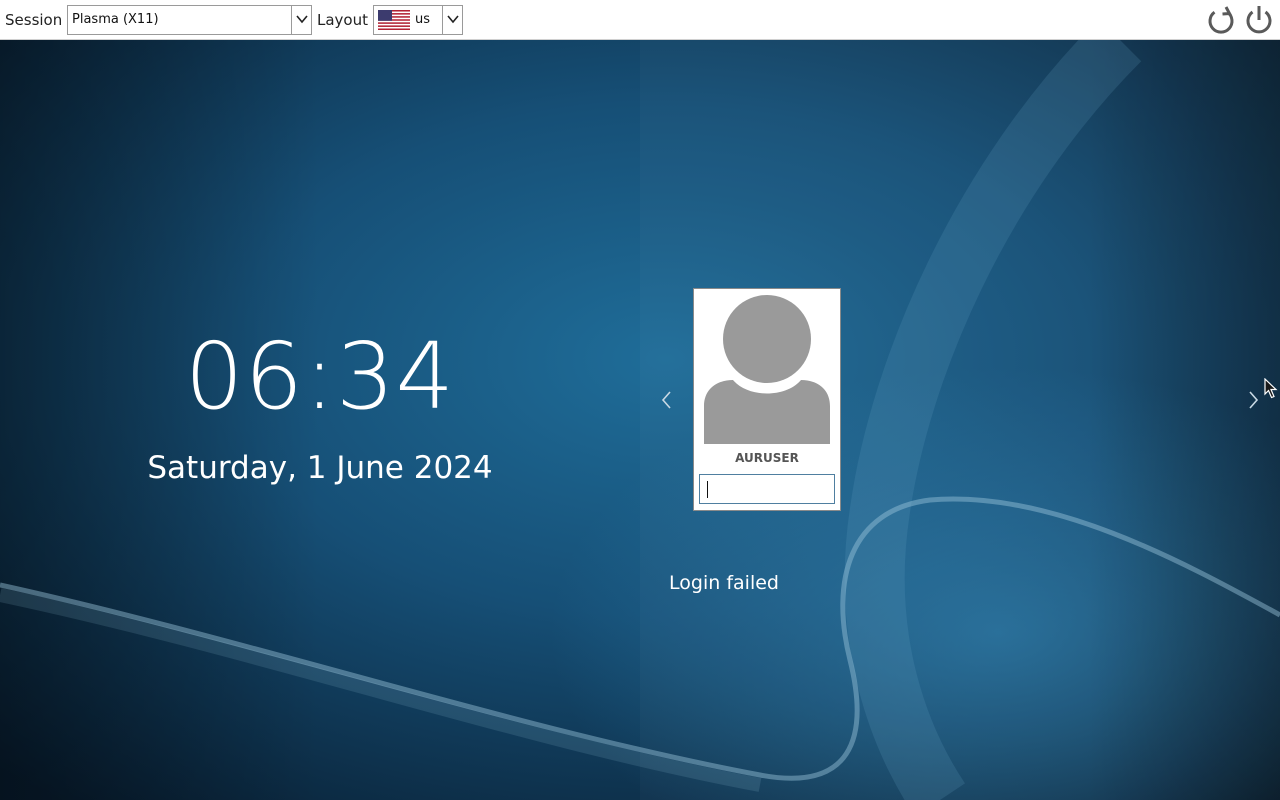  What do you see at coordinates (667, 400) in the screenshot?
I see `chevron-left-icon` at bounding box center [667, 400].